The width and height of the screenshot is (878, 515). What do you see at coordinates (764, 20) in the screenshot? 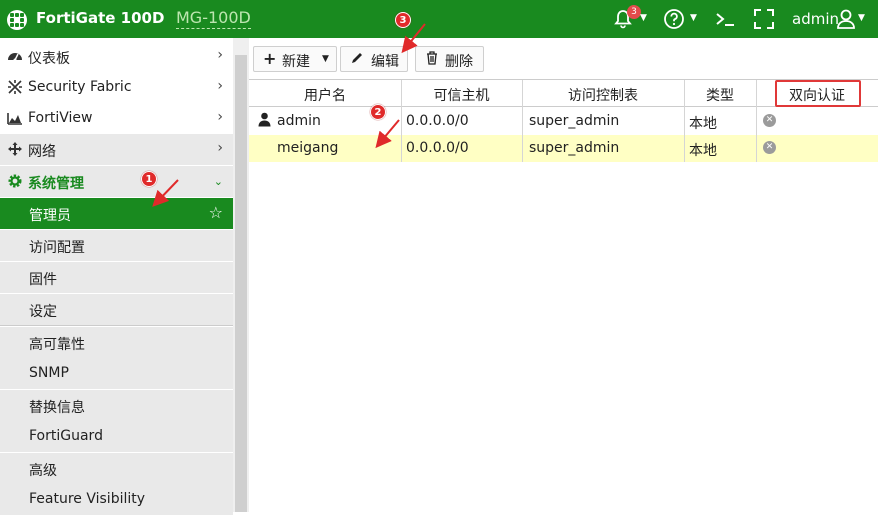
I see `fullscreen-icon` at bounding box center [764, 20].